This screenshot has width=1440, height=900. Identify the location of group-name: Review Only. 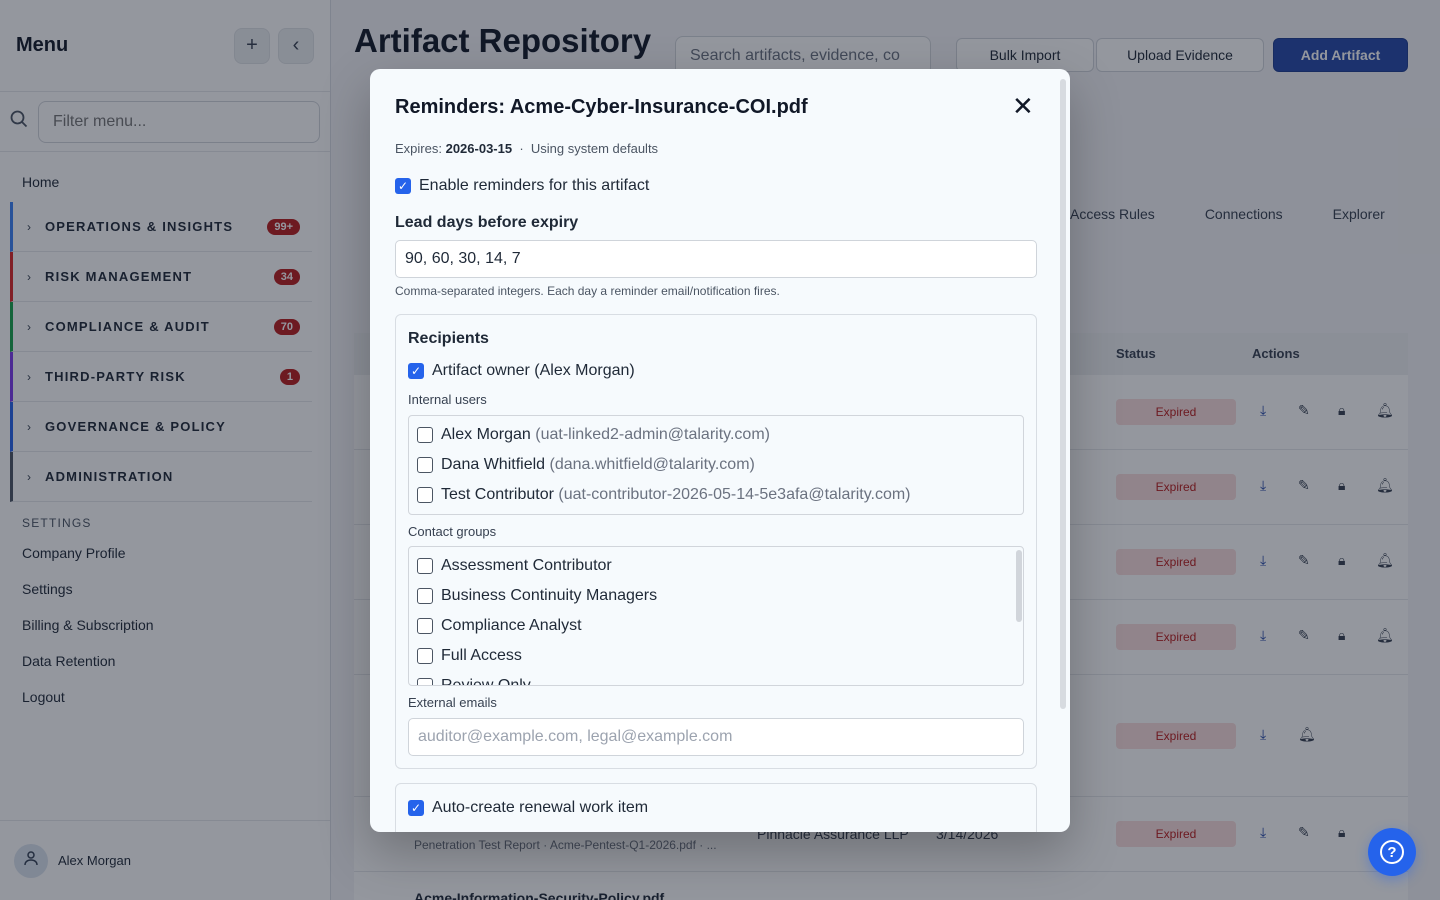
(486, 681).